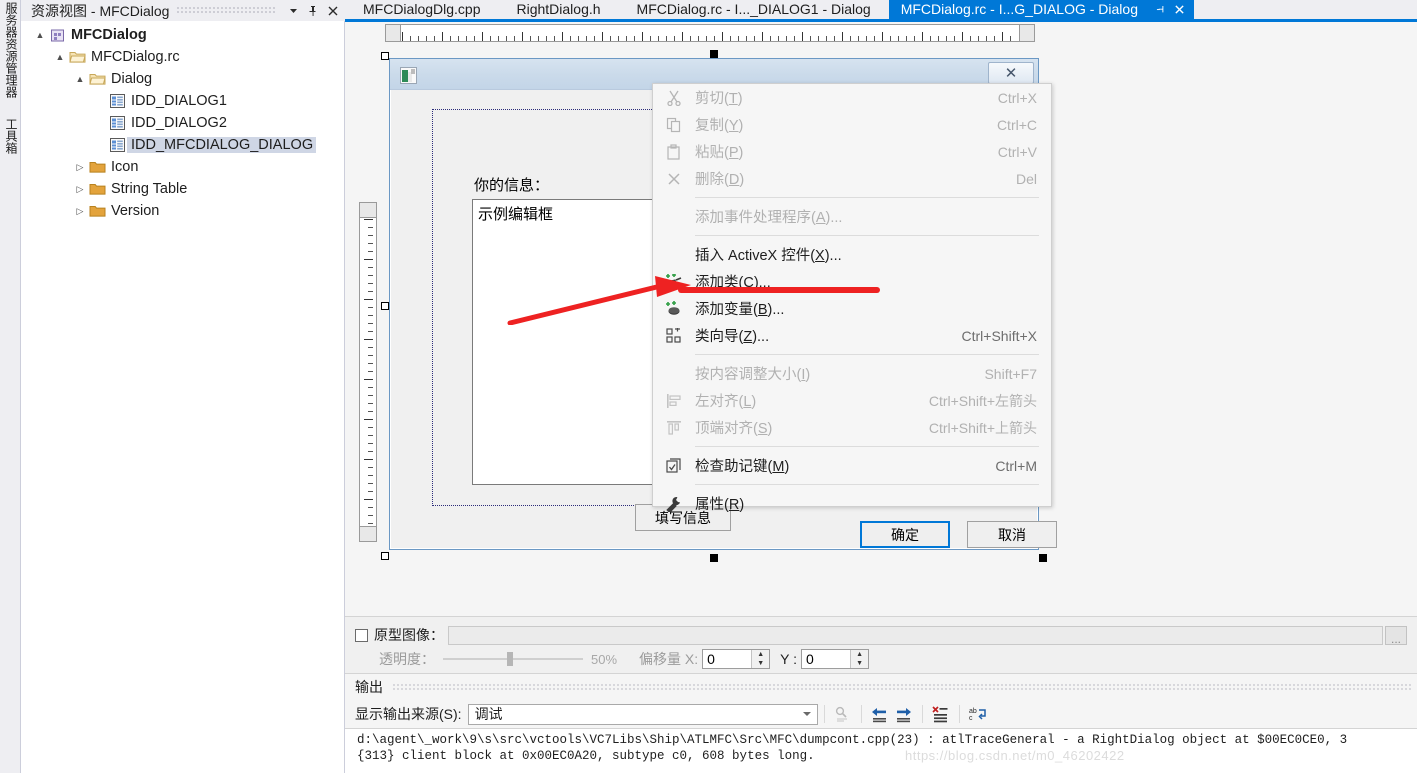 This screenshot has height=773, width=1417. Describe the element at coordinates (385, 306) in the screenshot. I see `selection-handle-middle-left` at that location.